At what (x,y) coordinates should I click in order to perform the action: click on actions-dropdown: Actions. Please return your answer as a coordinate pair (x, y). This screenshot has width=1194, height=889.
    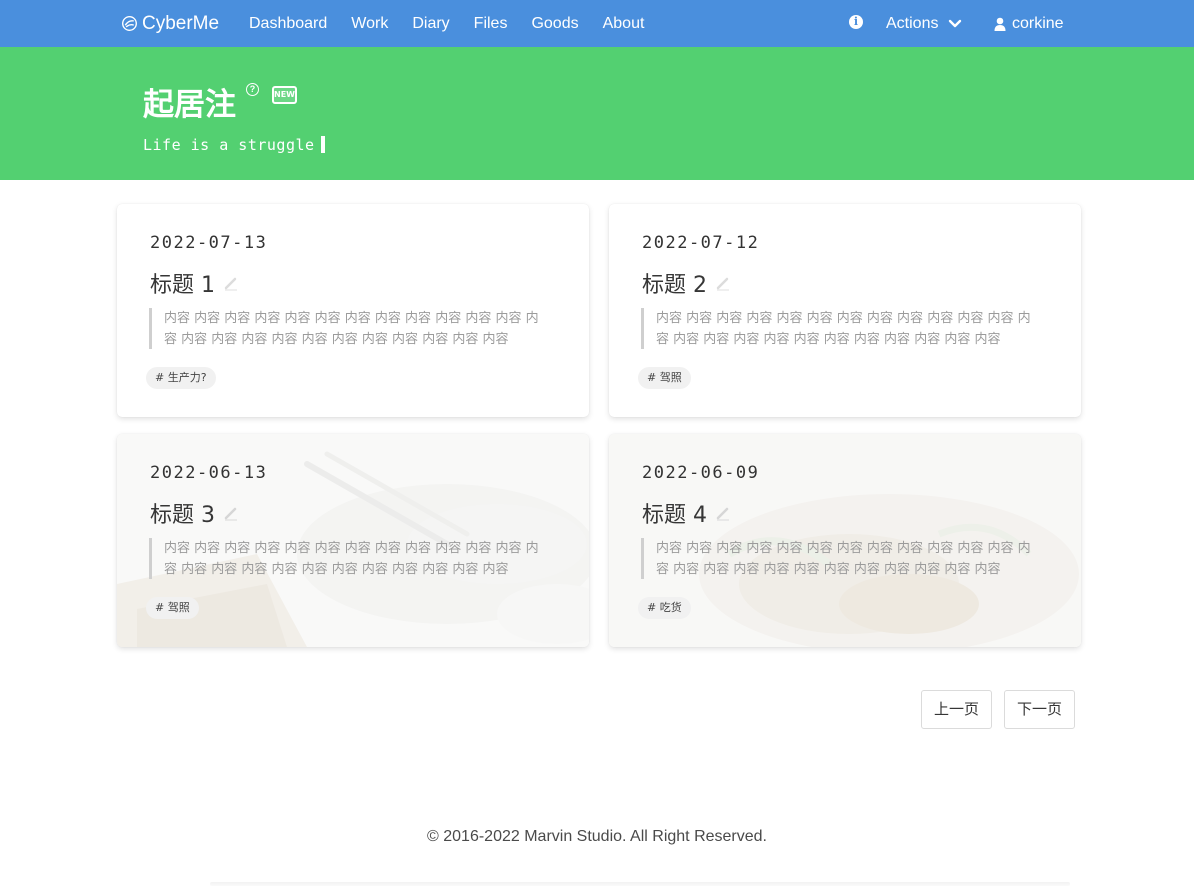
    Looking at the image, I should click on (924, 23).